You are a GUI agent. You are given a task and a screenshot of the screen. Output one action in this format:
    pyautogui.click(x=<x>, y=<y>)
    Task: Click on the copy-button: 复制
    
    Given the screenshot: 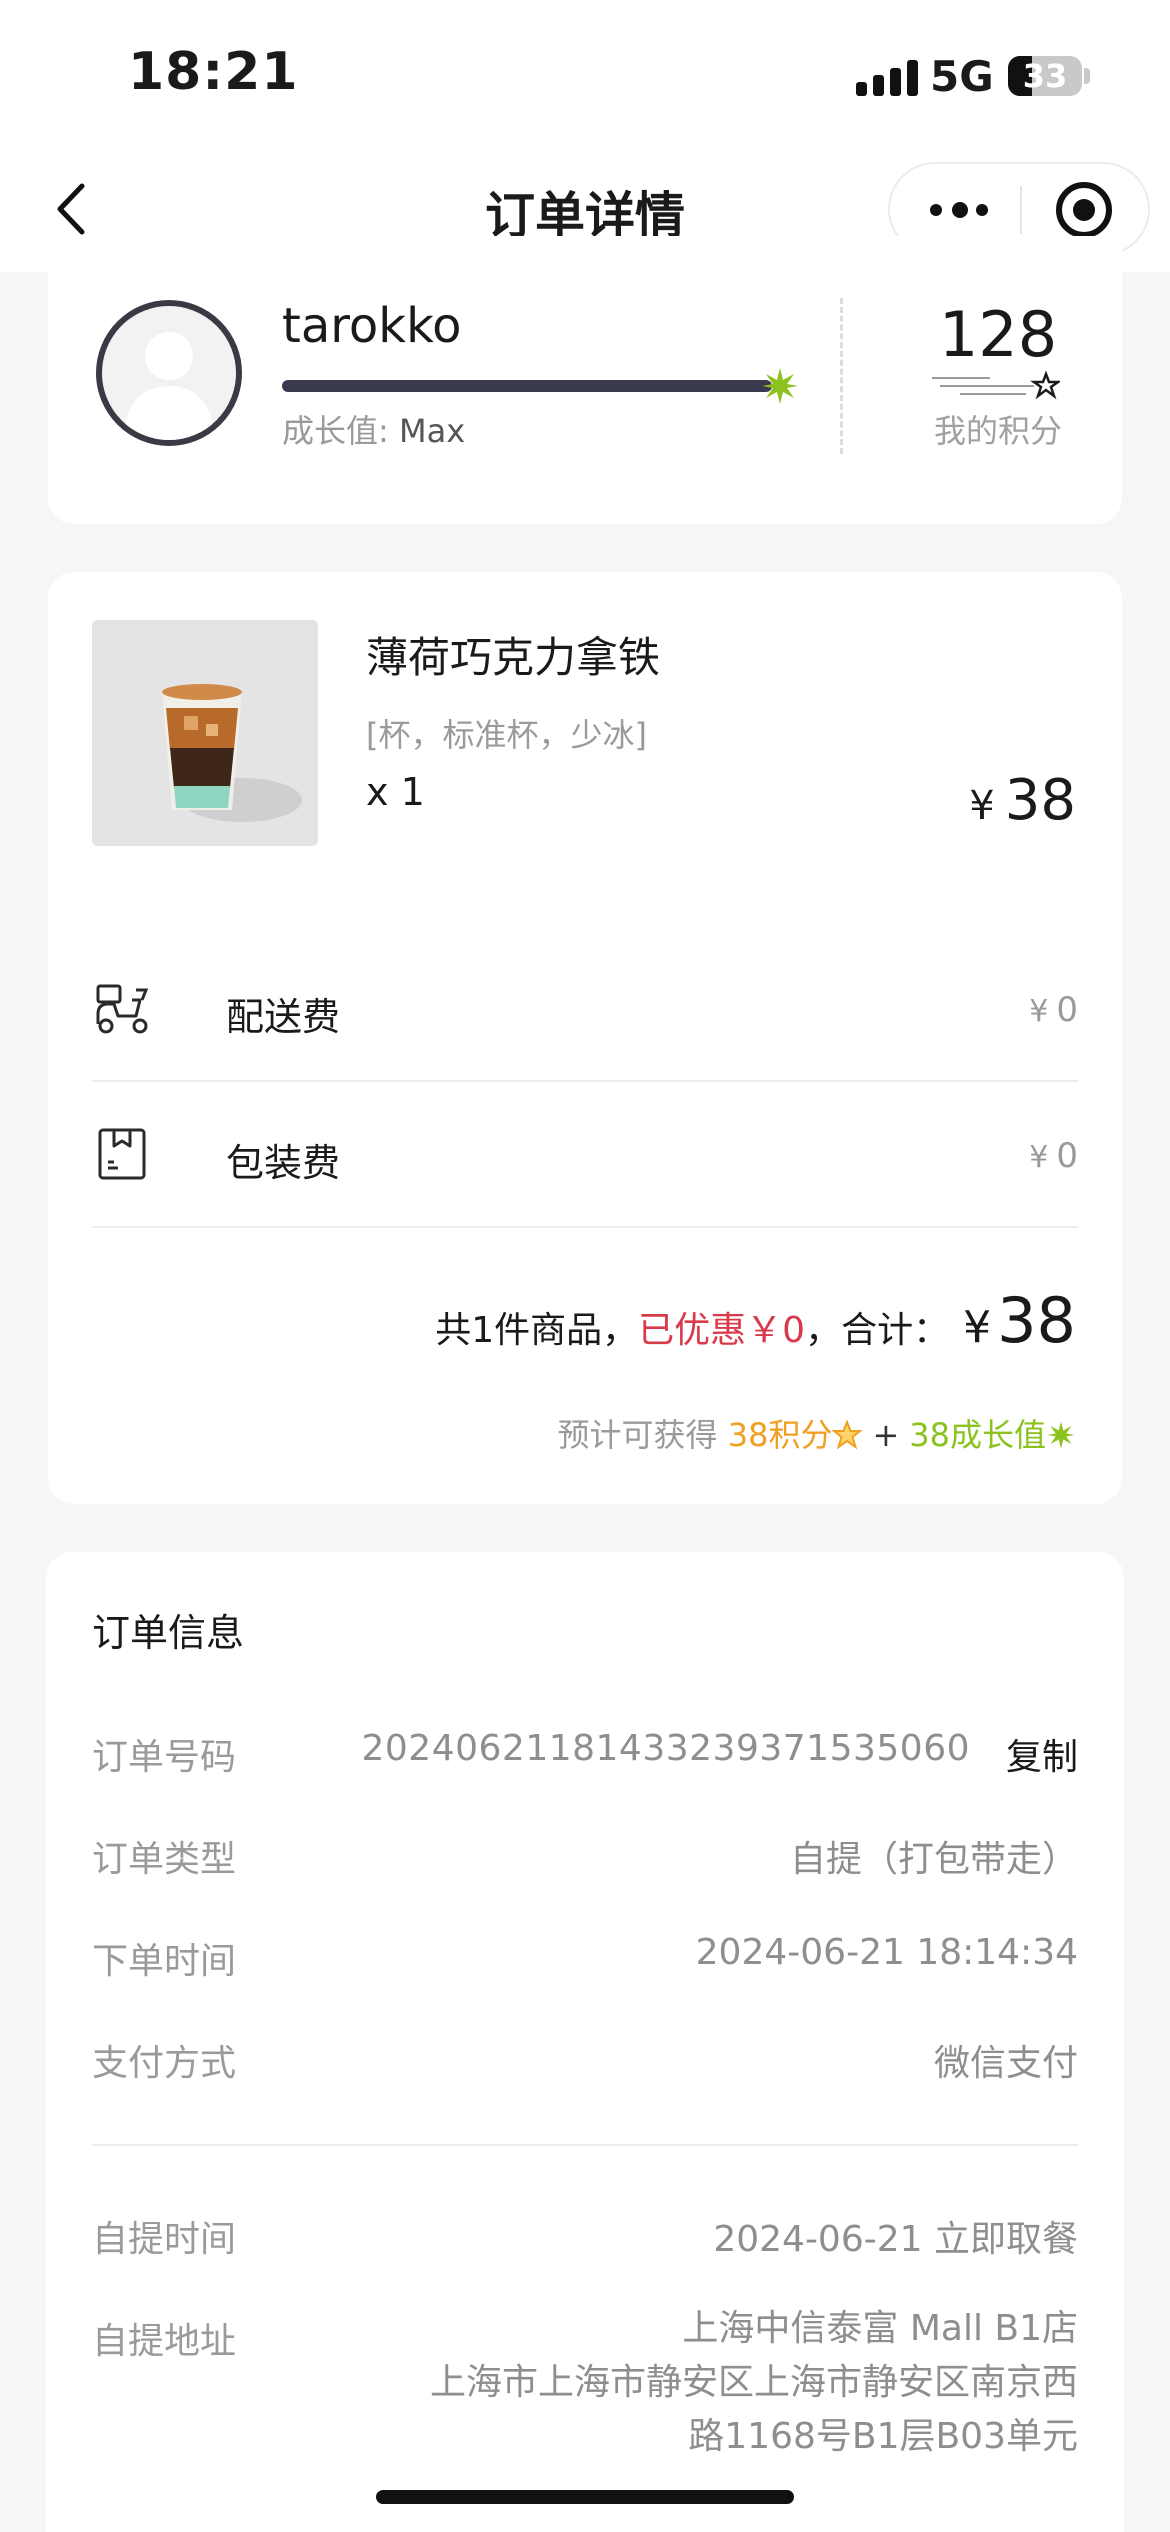 What is the action you would take?
    pyautogui.click(x=1042, y=1754)
    